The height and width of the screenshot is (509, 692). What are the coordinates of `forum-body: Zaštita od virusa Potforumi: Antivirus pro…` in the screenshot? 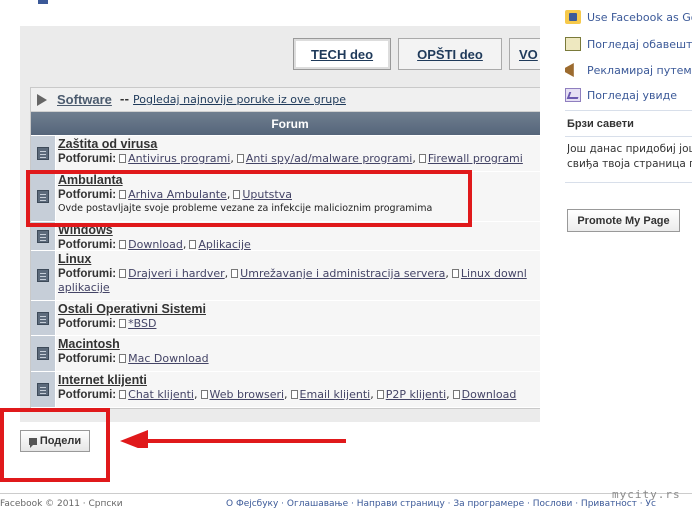 It's located at (298, 153).